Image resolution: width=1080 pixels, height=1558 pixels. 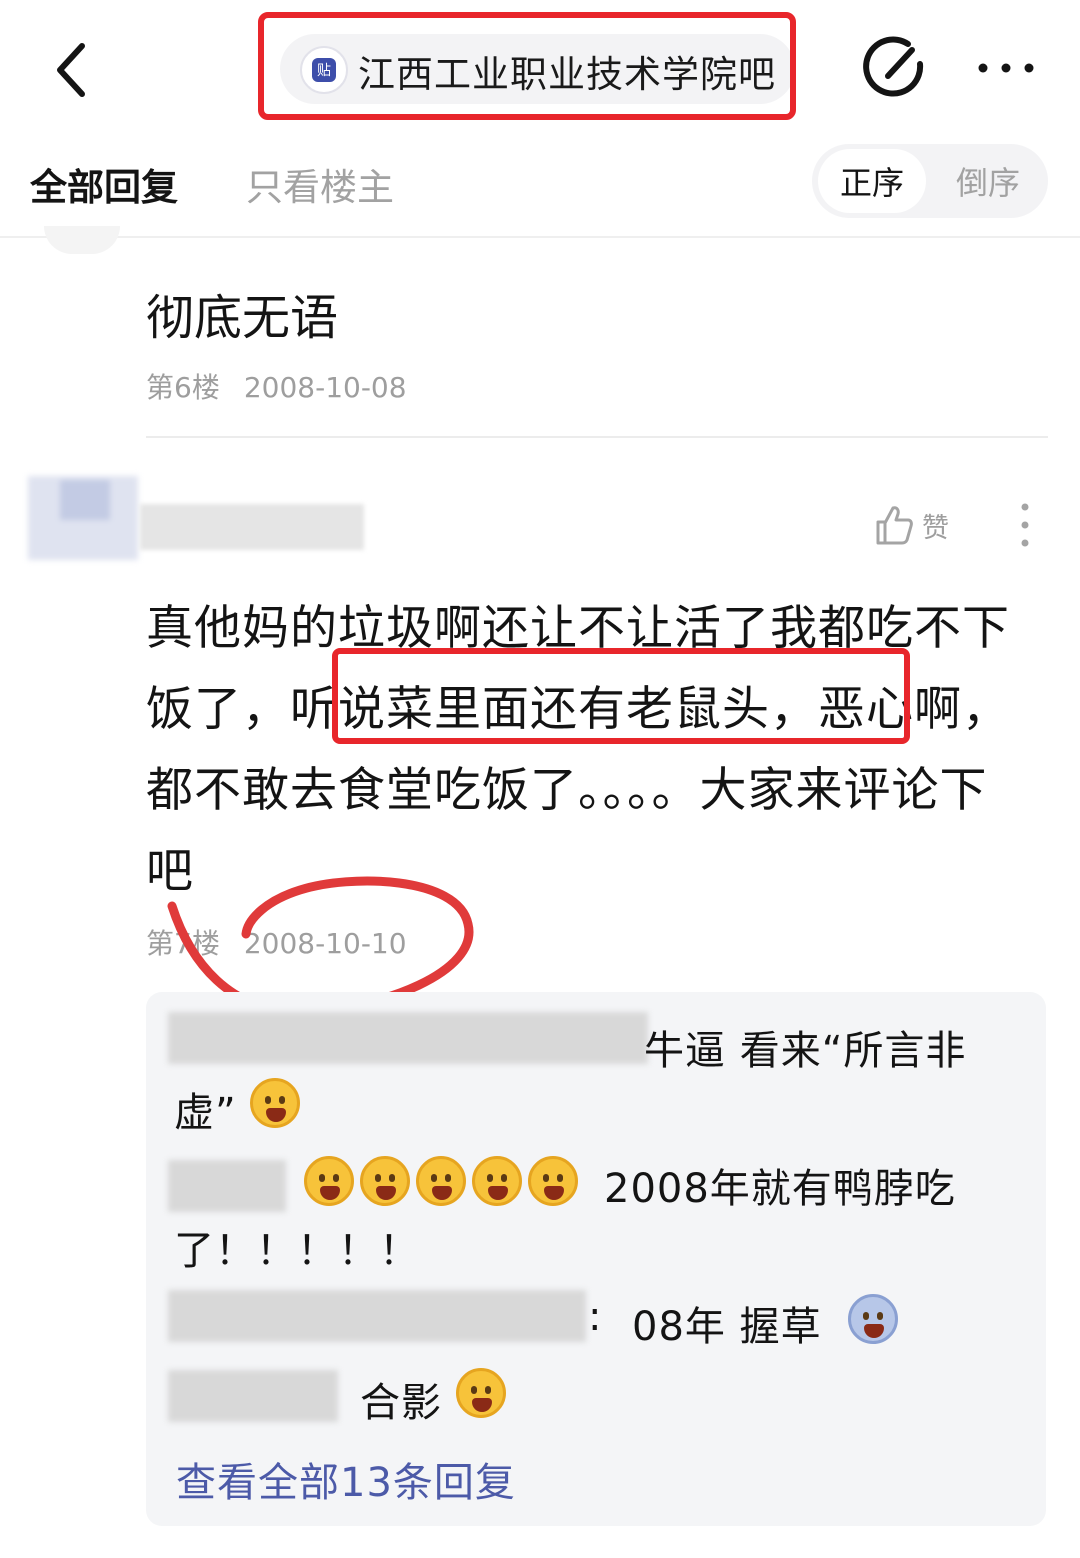 I want to click on angry-face-emoji-row, so click(x=444, y=1181).